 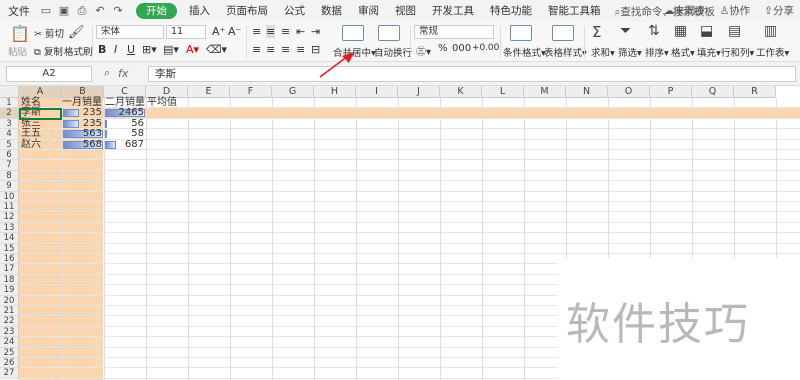 What do you see at coordinates (256, 31) in the screenshot?
I see `align-top-icon: ≡` at bounding box center [256, 31].